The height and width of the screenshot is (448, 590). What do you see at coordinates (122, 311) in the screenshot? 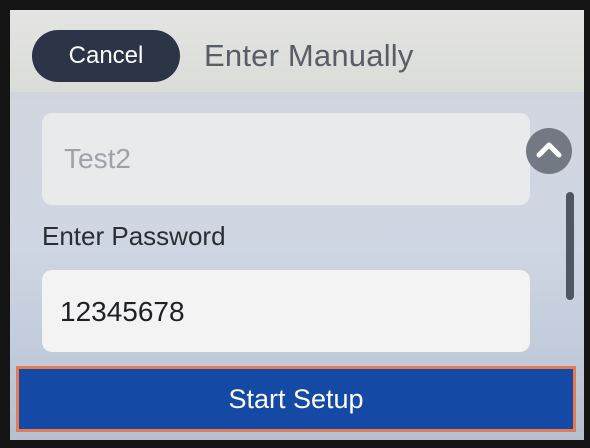
I see `password-value: 12345678` at bounding box center [122, 311].